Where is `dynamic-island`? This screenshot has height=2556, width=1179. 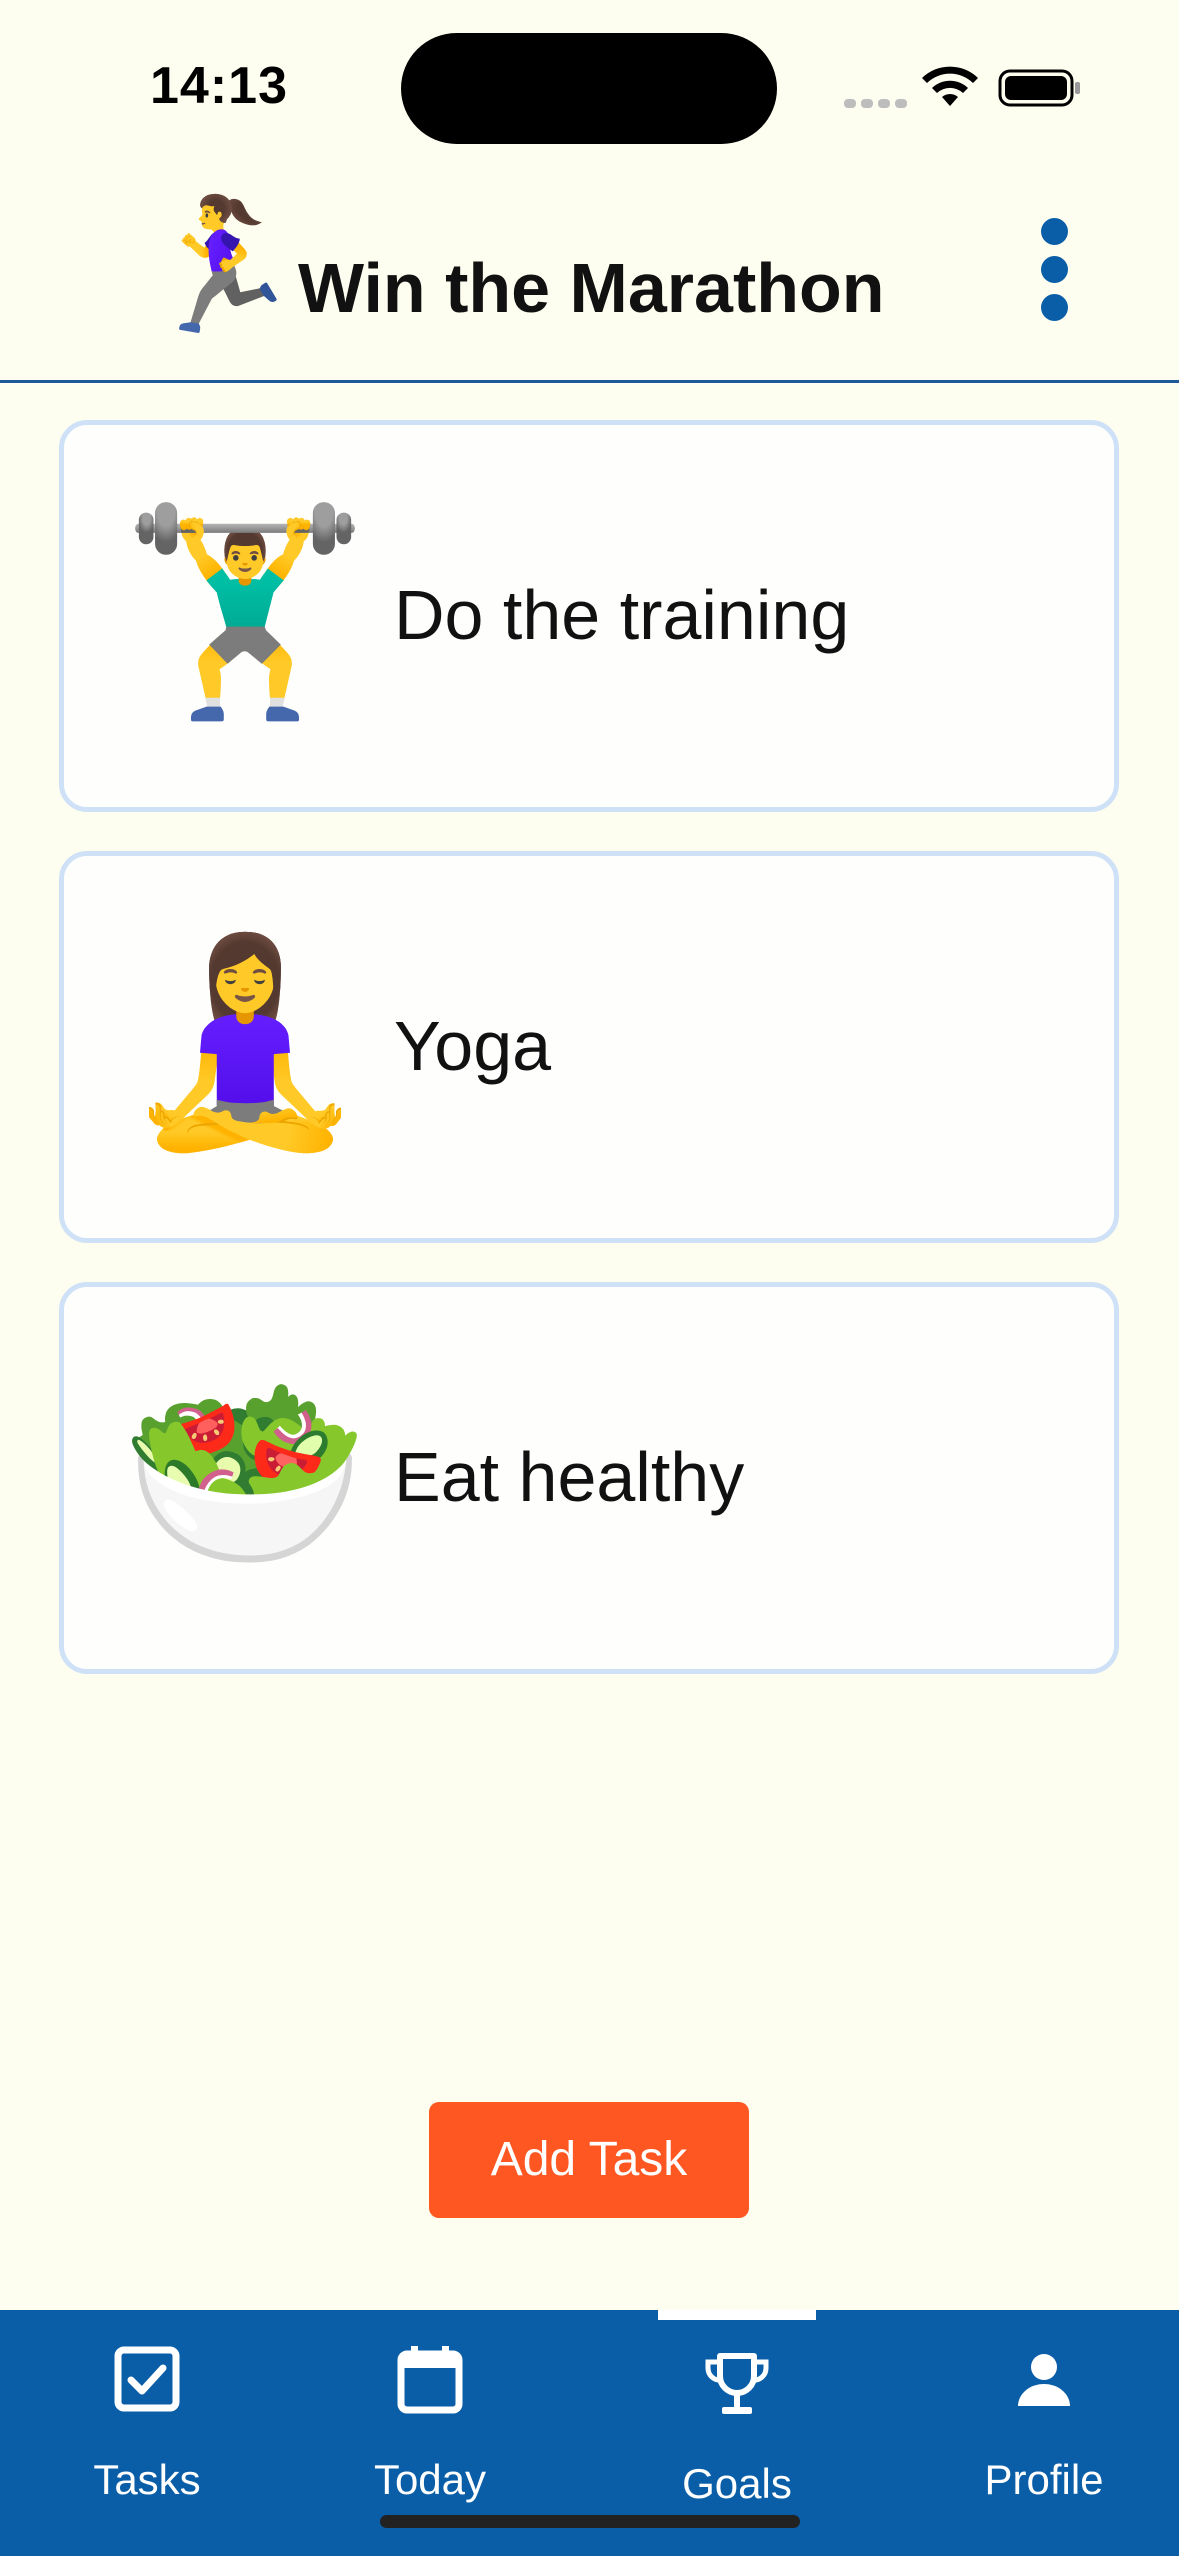 dynamic-island is located at coordinates (589, 88).